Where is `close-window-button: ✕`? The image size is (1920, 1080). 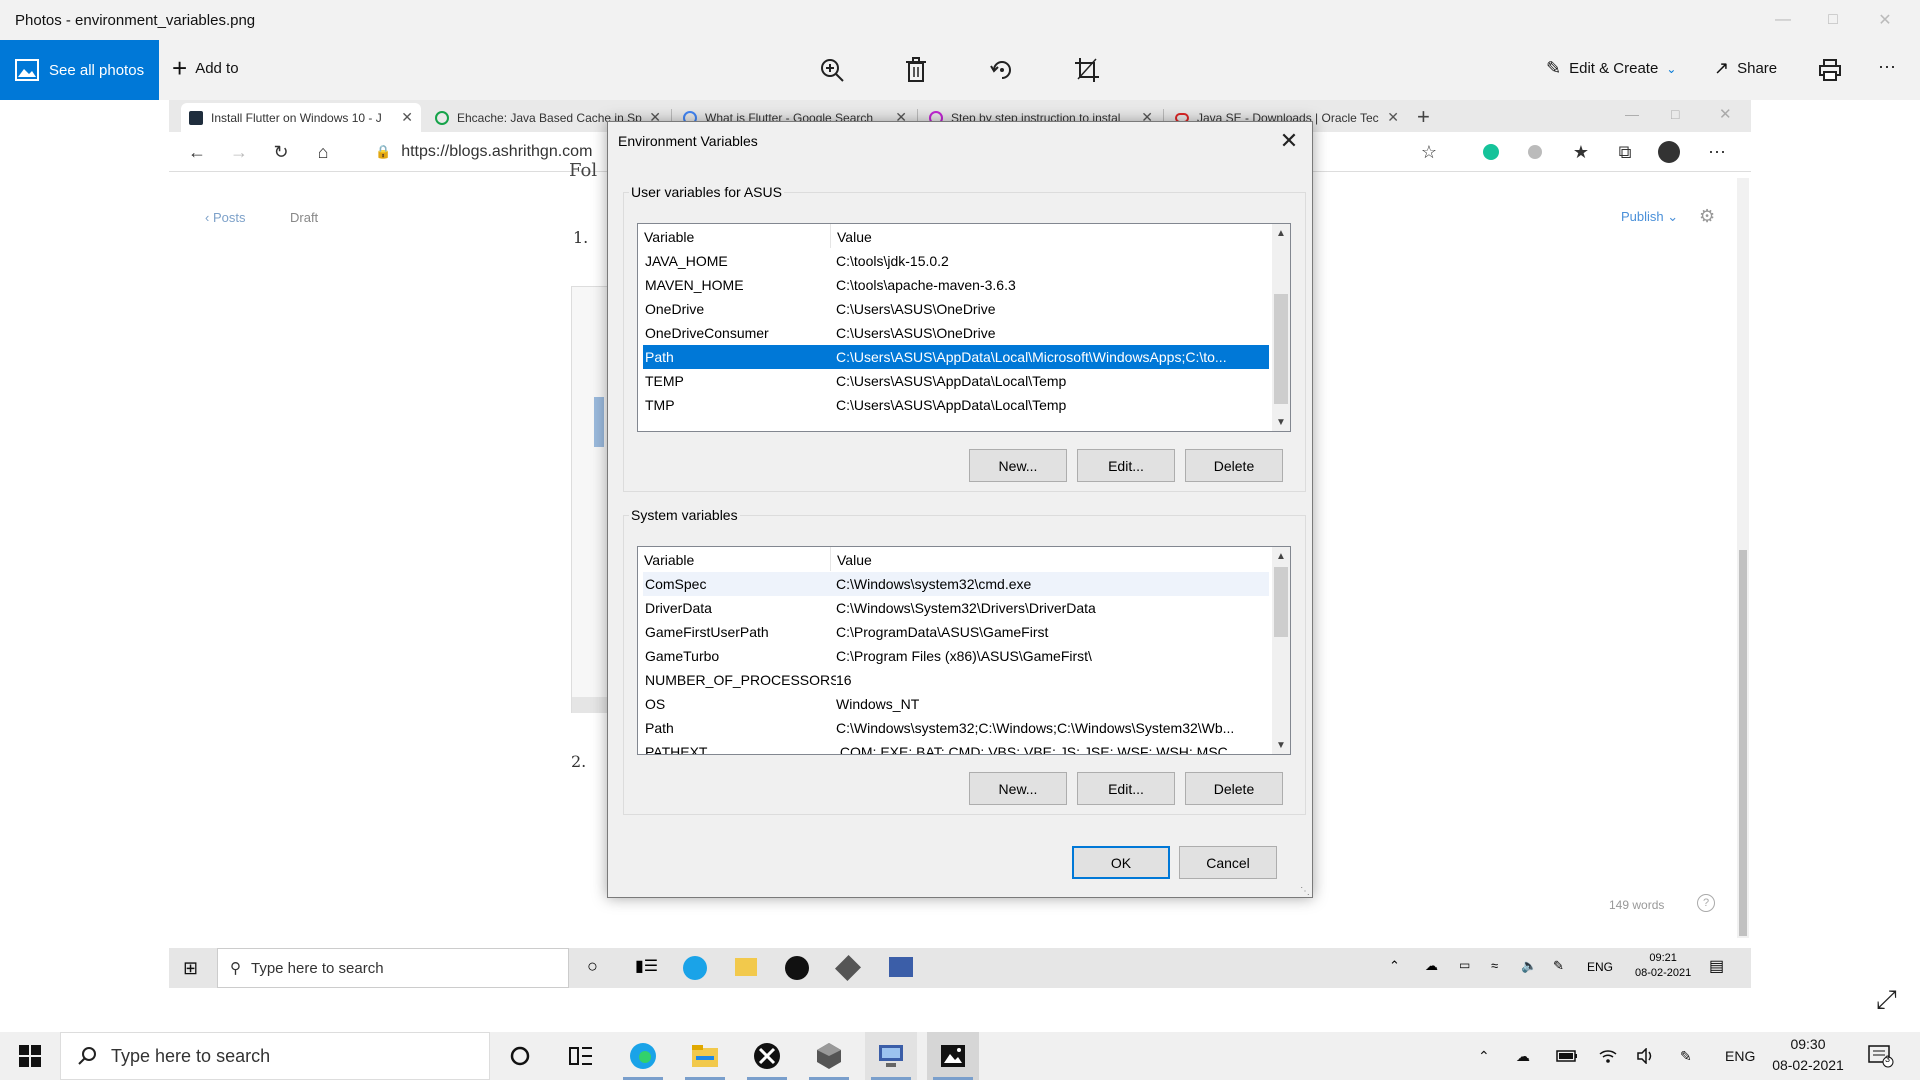 close-window-button: ✕ is located at coordinates (1885, 20).